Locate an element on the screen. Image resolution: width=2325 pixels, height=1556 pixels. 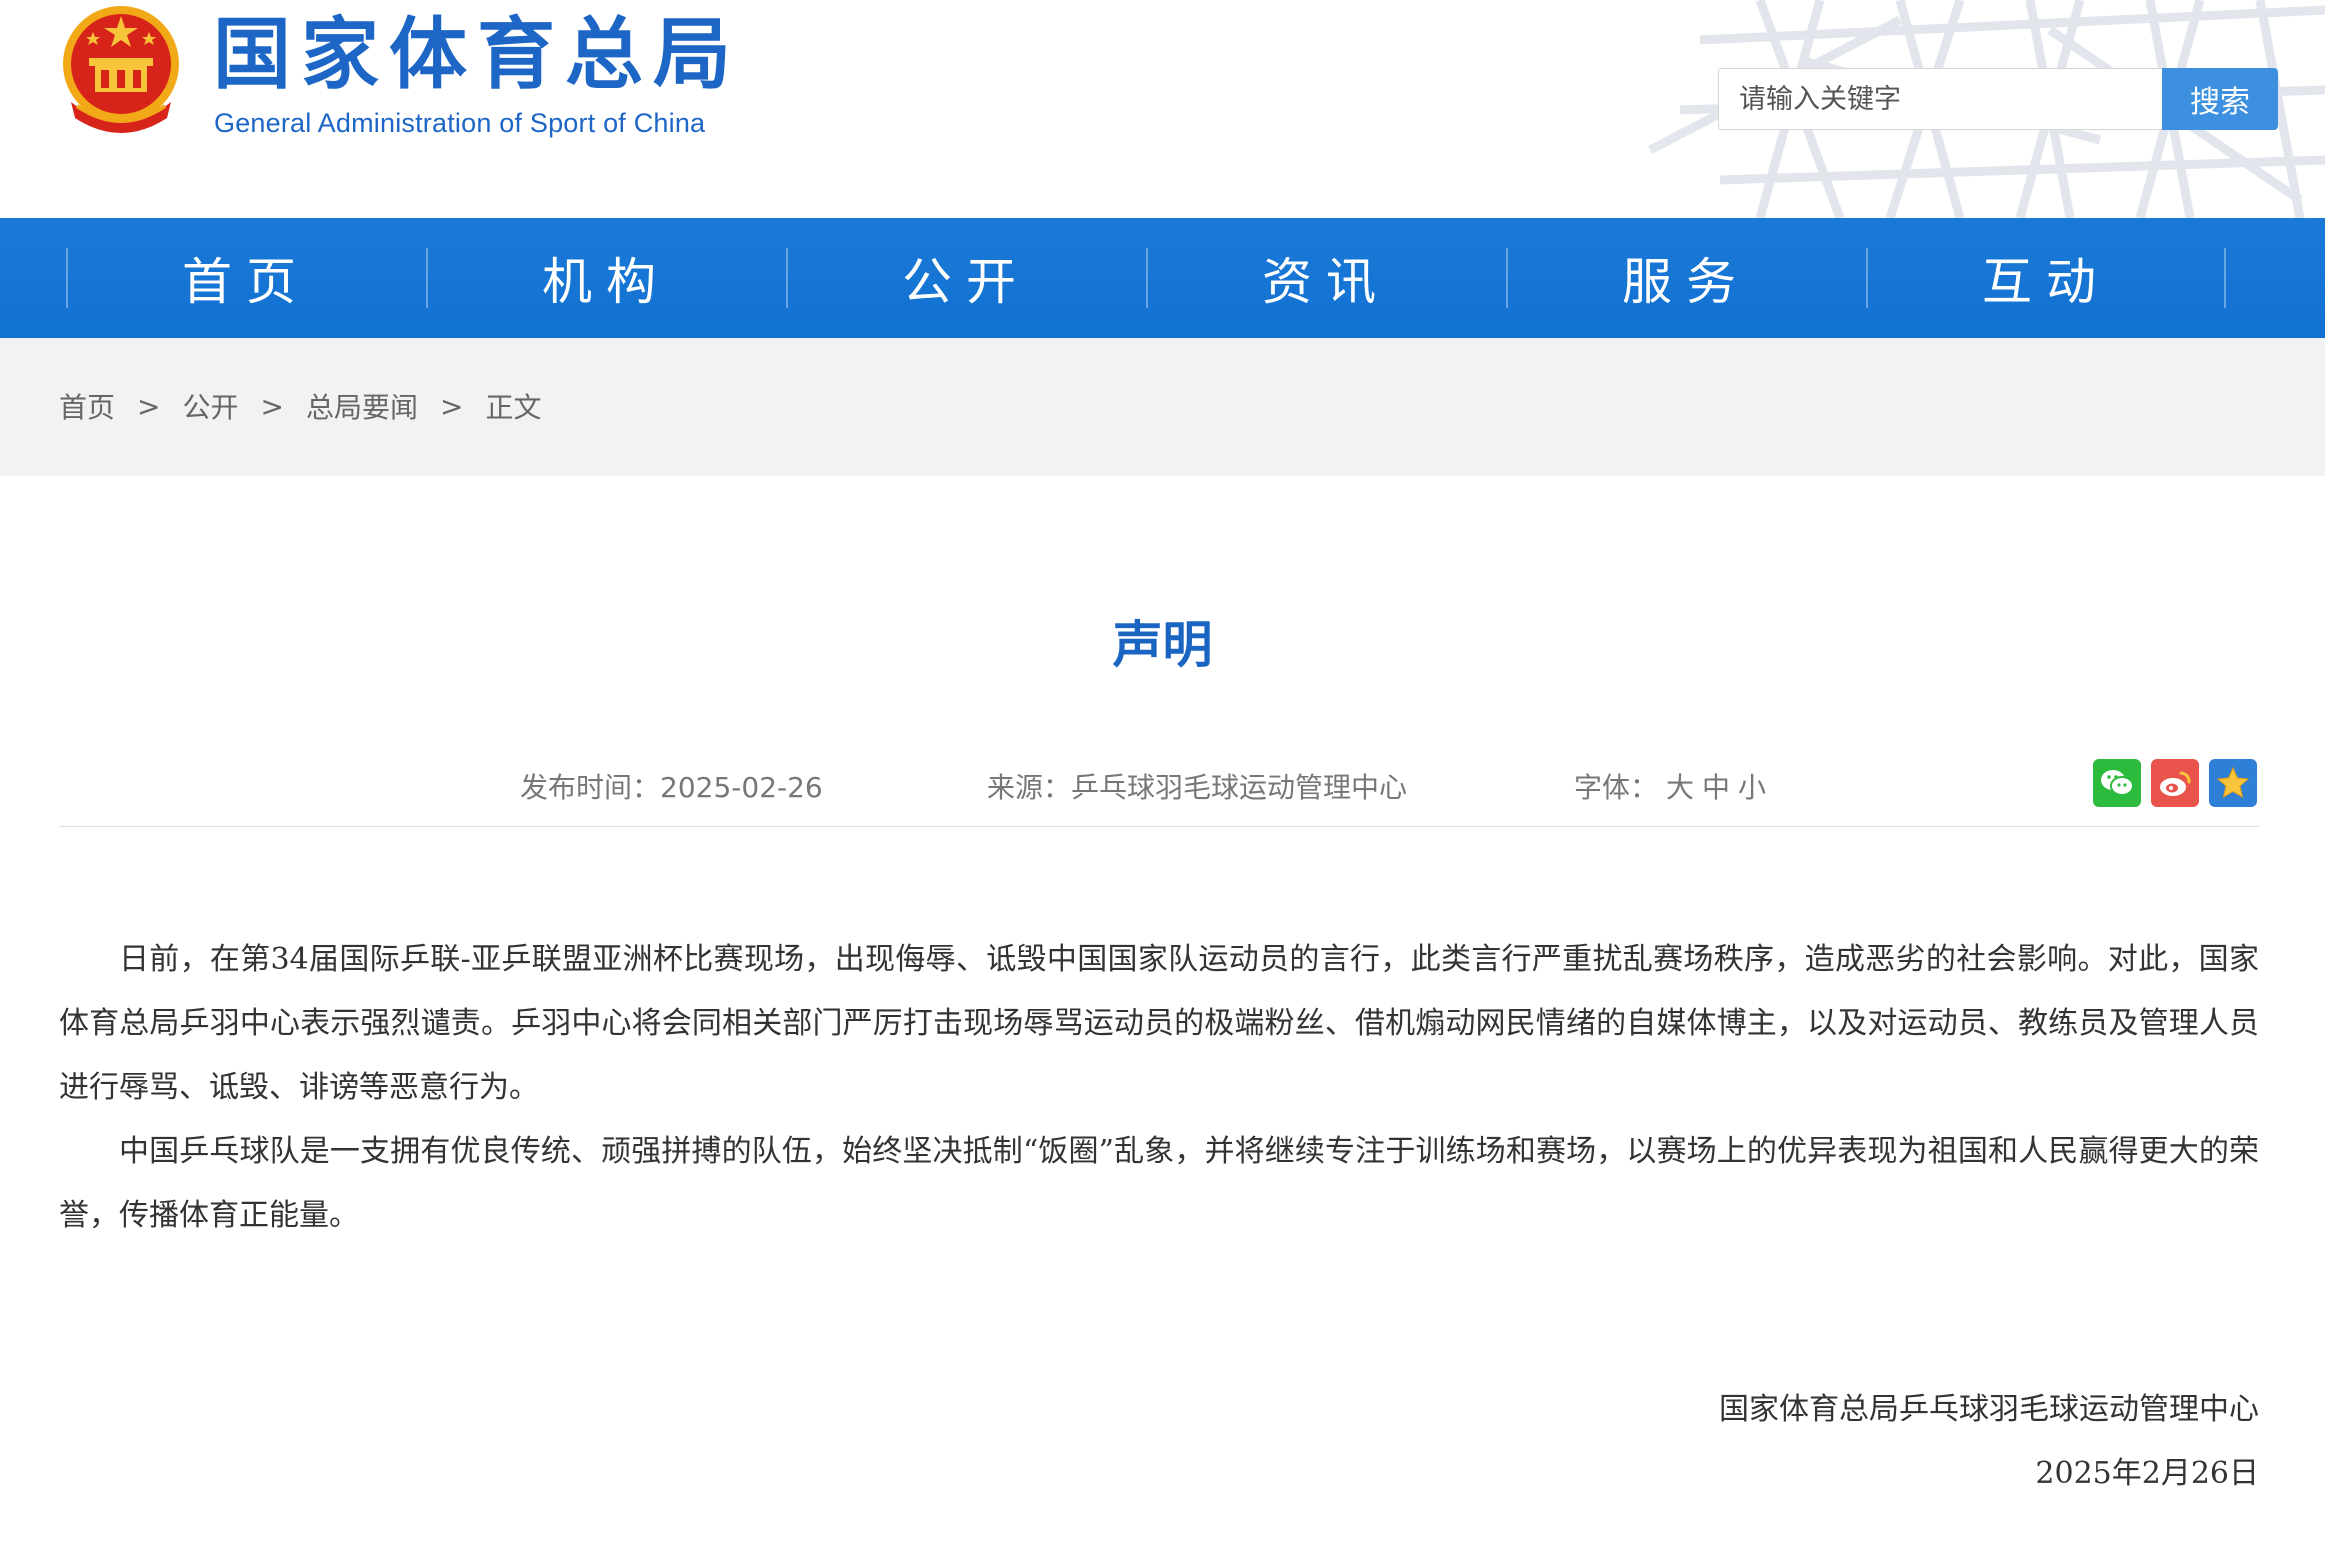
source-label: 来源： is located at coordinates (1029, 787).